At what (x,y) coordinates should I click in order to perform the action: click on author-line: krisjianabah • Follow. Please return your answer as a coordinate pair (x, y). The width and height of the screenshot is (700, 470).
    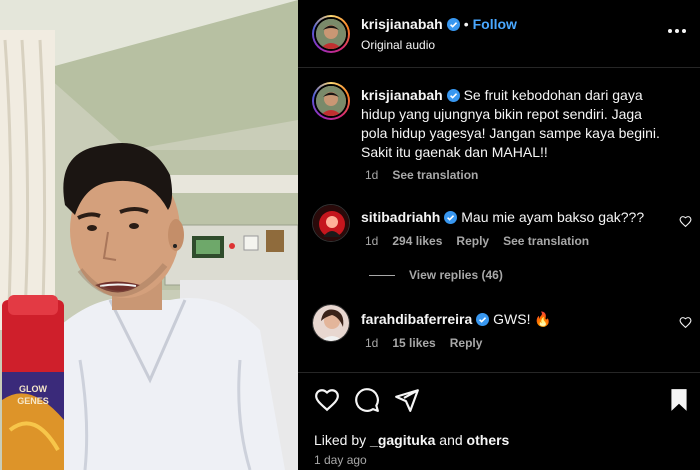
    Looking at the image, I should click on (439, 25).